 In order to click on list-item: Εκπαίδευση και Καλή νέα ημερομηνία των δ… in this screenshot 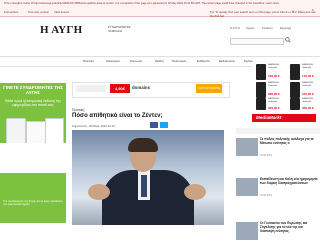, I will do `click(278, 188)`.